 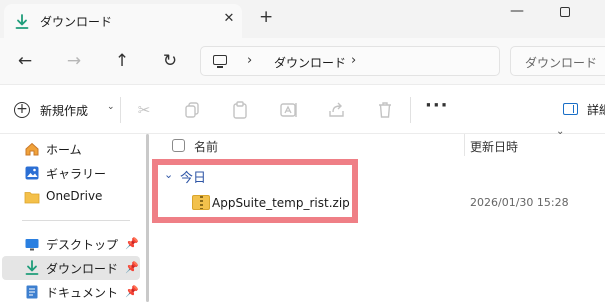 What do you see at coordinates (144, 110) in the screenshot?
I see `cut-icon: ✂` at bounding box center [144, 110].